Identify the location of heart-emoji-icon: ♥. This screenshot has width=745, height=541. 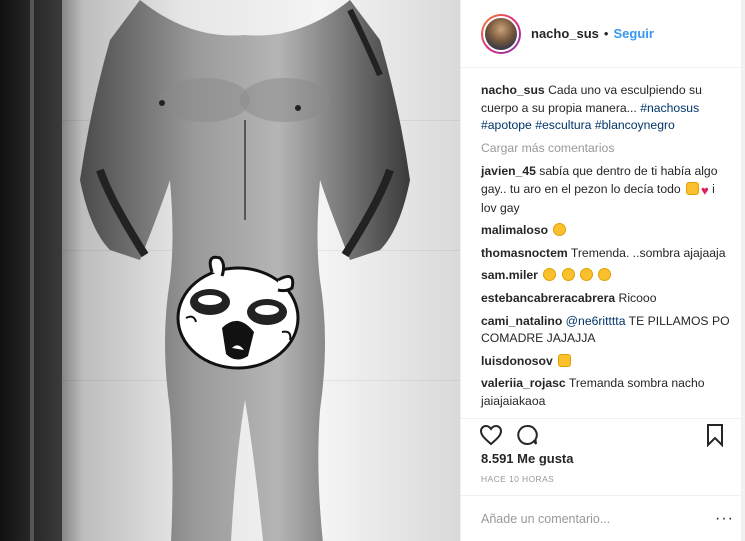
(705, 190).